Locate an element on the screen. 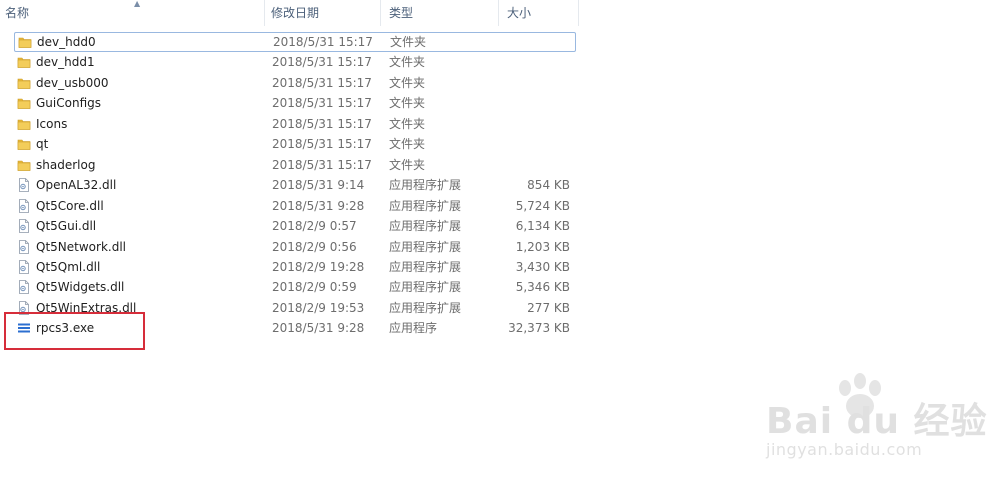 This screenshot has width=1000, height=482. file-name: OpenAL32.dll is located at coordinates (76, 185).